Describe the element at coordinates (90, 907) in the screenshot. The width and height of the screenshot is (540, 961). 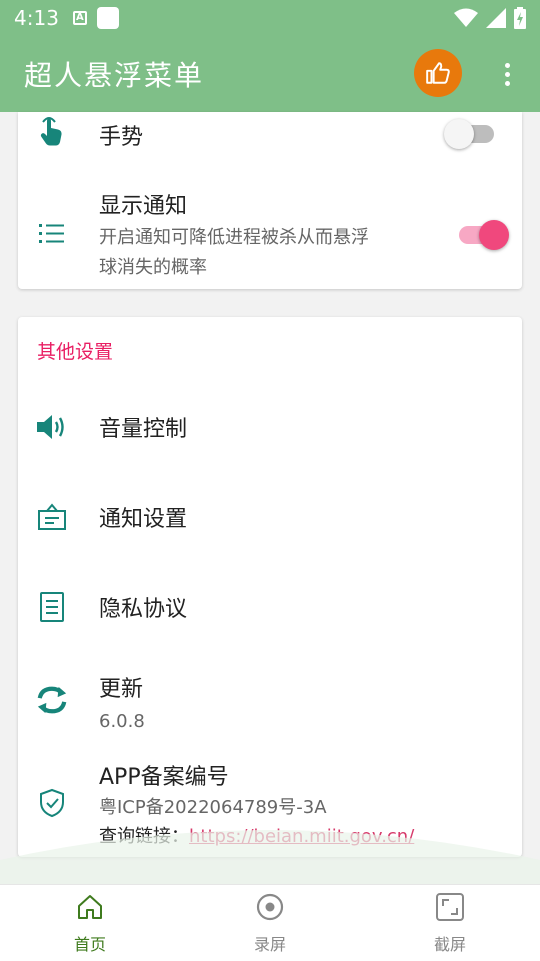
I see `home-icon` at that location.